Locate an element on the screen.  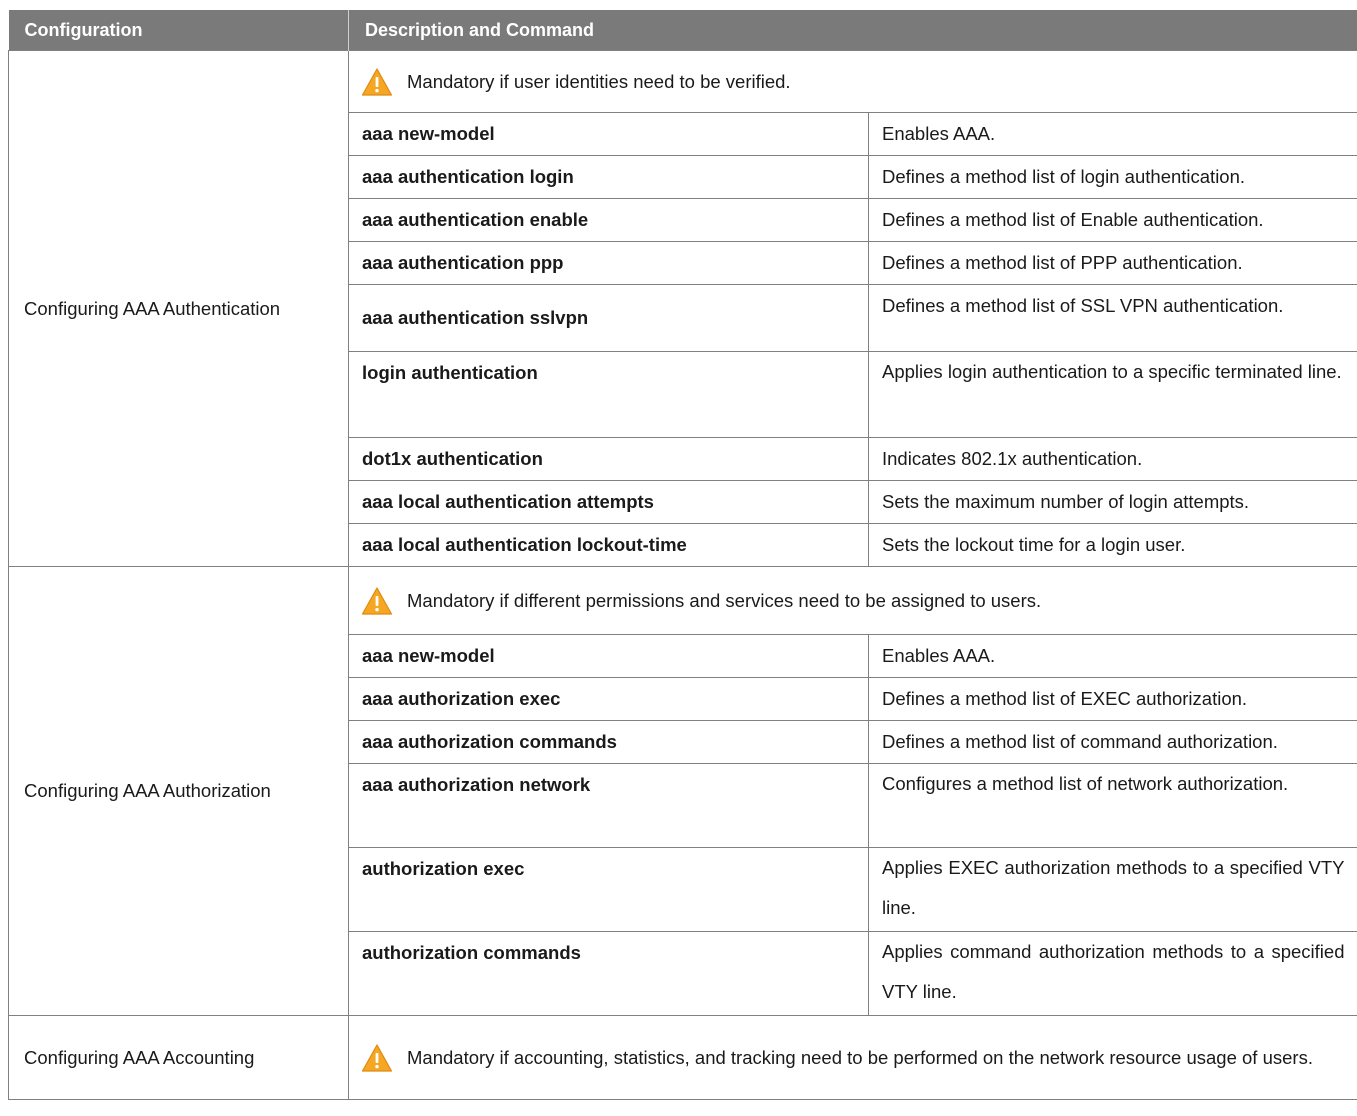
command-cell: authorization commands is located at coordinates (608, 973).